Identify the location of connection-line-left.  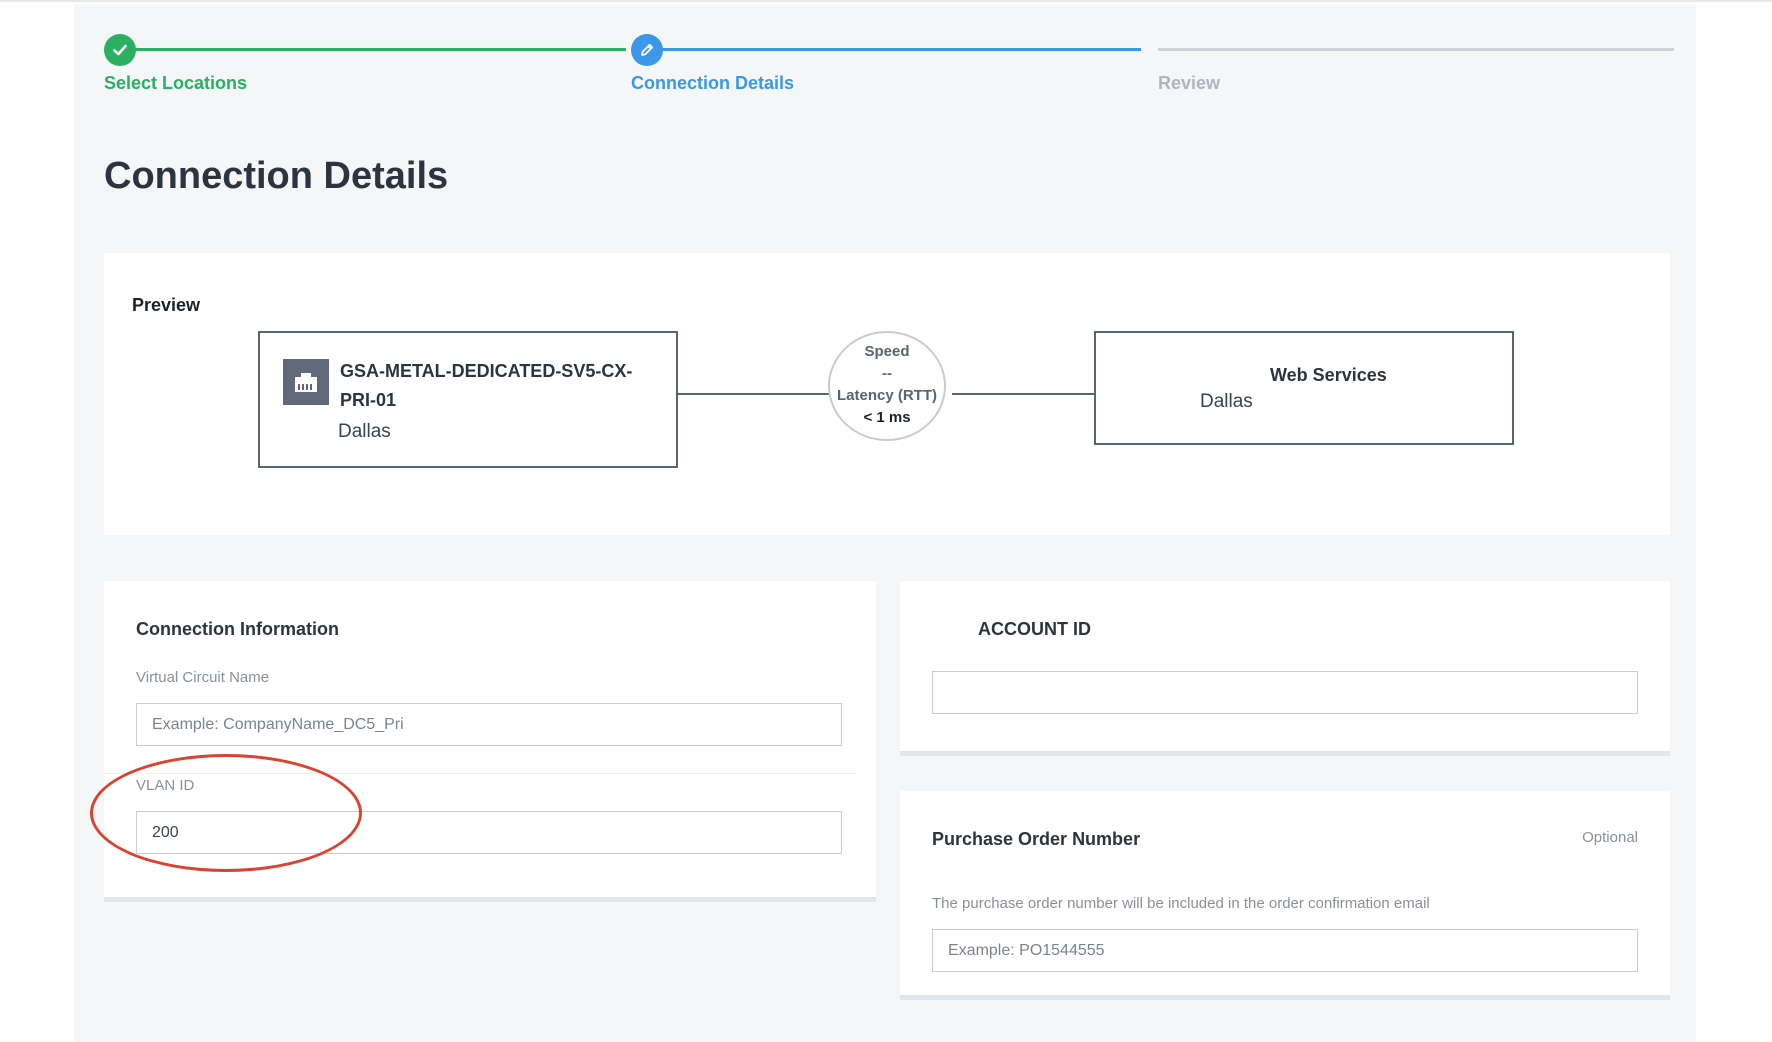
(754, 394).